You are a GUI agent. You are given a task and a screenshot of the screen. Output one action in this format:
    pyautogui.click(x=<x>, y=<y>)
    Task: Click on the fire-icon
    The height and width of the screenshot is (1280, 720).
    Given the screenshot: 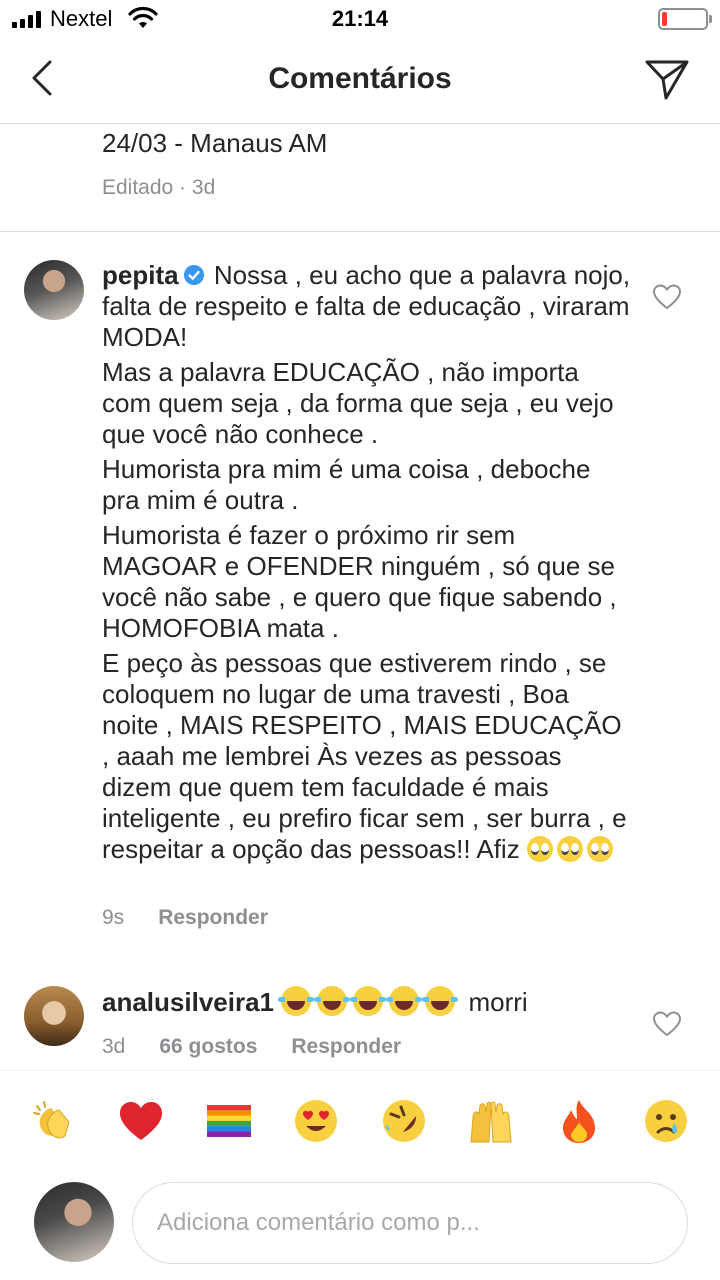 What is the action you would take?
    pyautogui.click(x=578, y=1121)
    